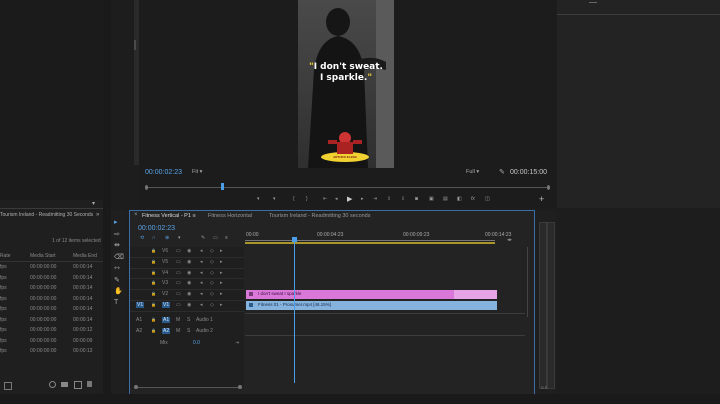 The image size is (720, 404). I want to click on video-clip: Fitness 01 - Prosumer.mp4 [46.15%], so click(371, 305).